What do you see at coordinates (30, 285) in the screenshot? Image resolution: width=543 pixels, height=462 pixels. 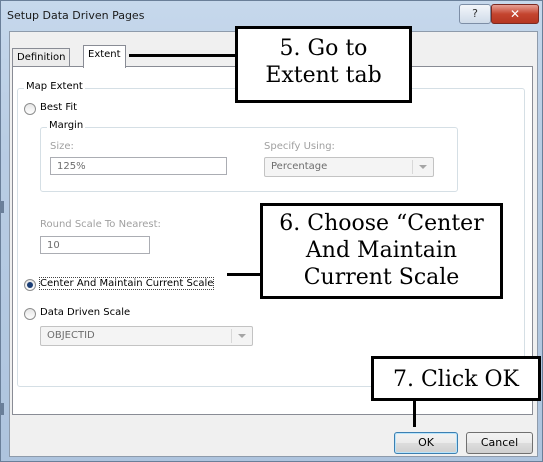 I see `center-maintain-radio` at bounding box center [30, 285].